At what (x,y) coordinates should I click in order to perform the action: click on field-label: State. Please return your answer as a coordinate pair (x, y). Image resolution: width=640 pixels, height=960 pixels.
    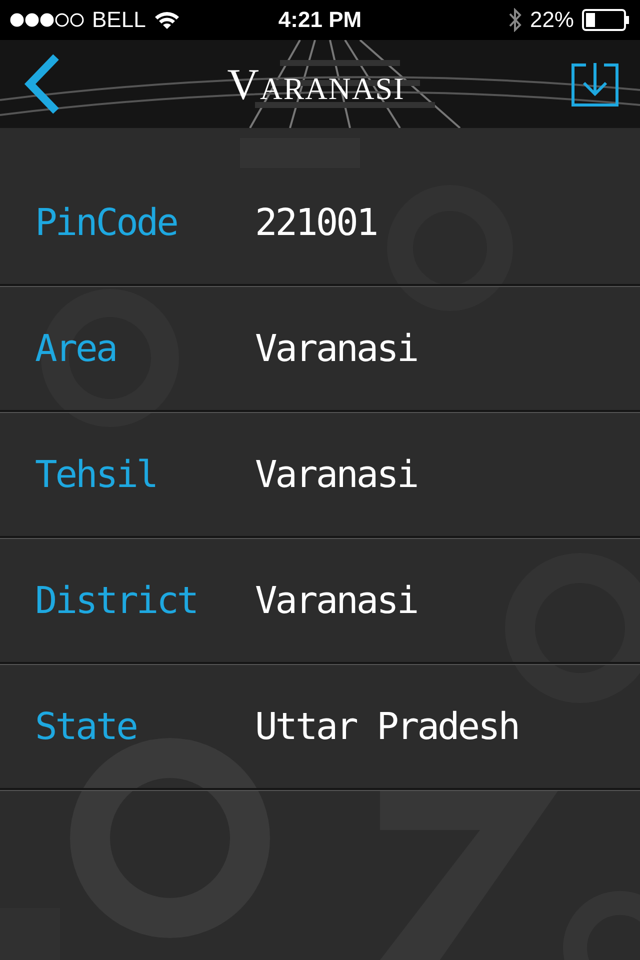
    Looking at the image, I should click on (86, 726).